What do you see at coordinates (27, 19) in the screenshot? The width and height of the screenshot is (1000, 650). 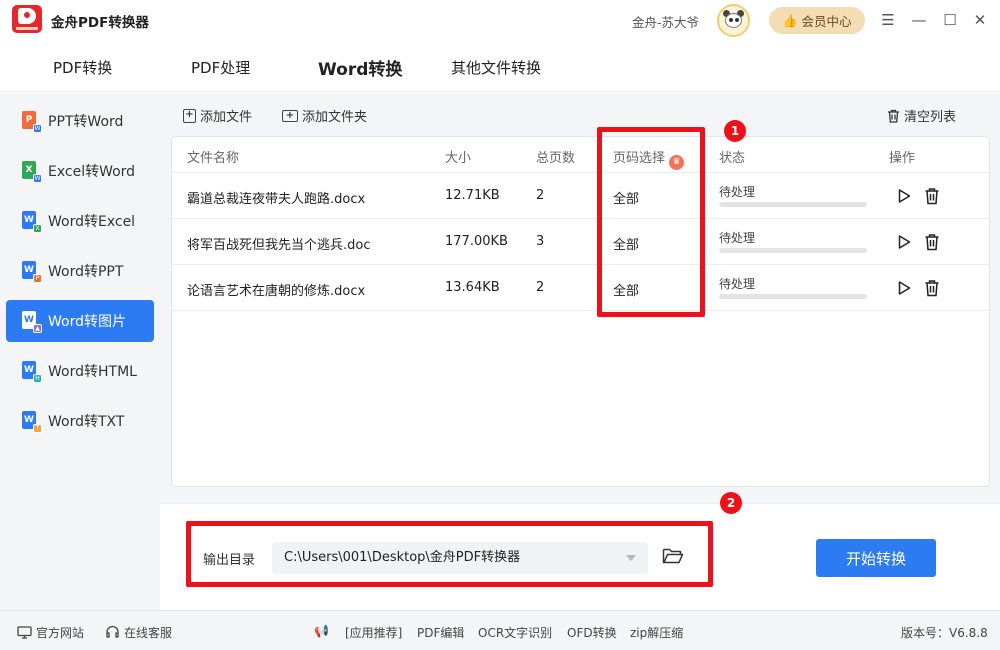 I see `app-logo-icon` at bounding box center [27, 19].